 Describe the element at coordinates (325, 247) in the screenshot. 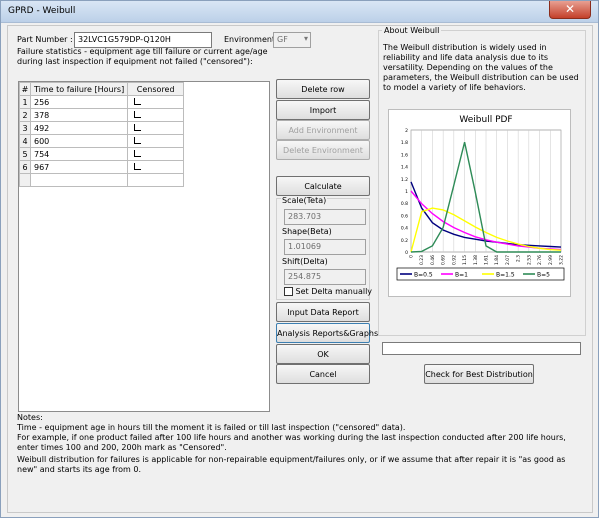

I see `shape-field: 1.01069` at that location.